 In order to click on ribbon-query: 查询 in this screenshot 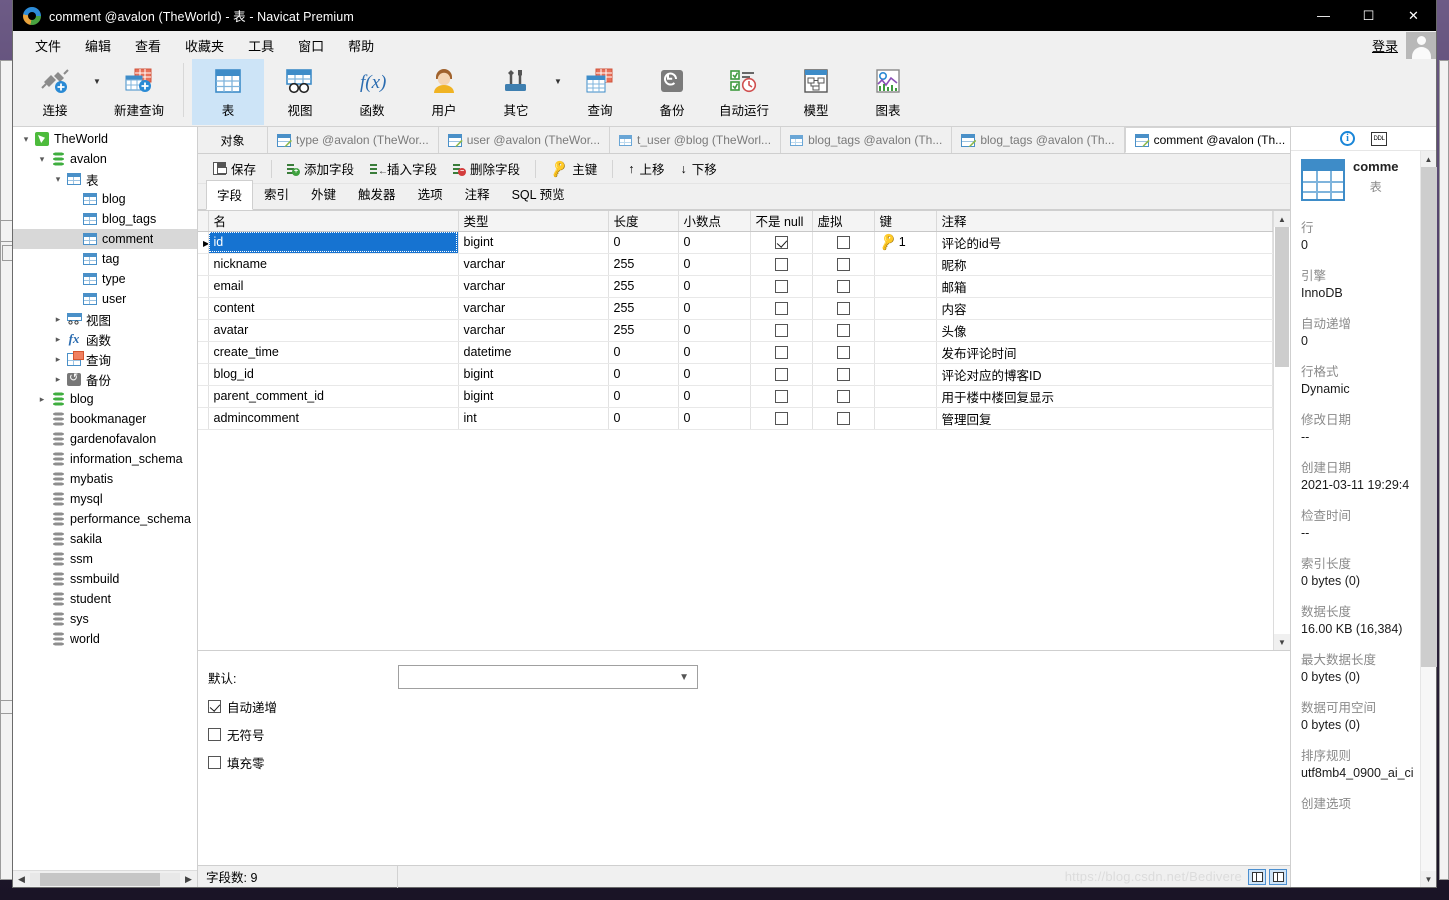, I will do `click(600, 92)`.